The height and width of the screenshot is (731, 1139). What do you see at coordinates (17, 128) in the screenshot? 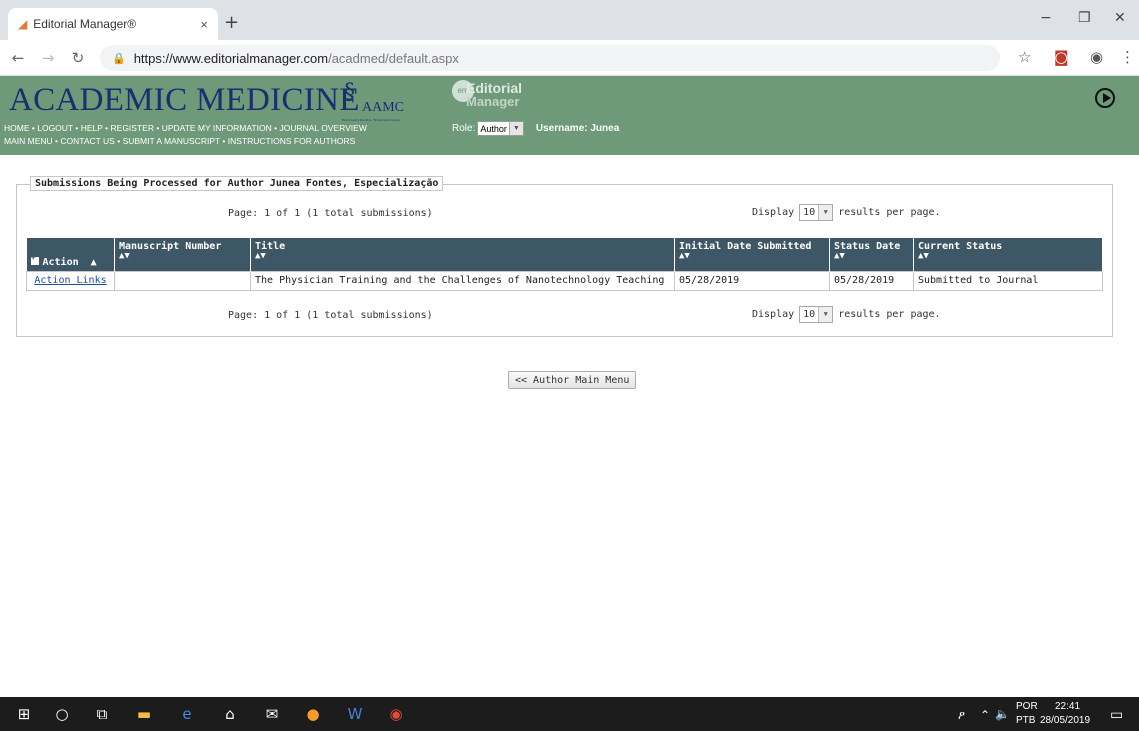
I see `nav-home: HOME` at bounding box center [17, 128].